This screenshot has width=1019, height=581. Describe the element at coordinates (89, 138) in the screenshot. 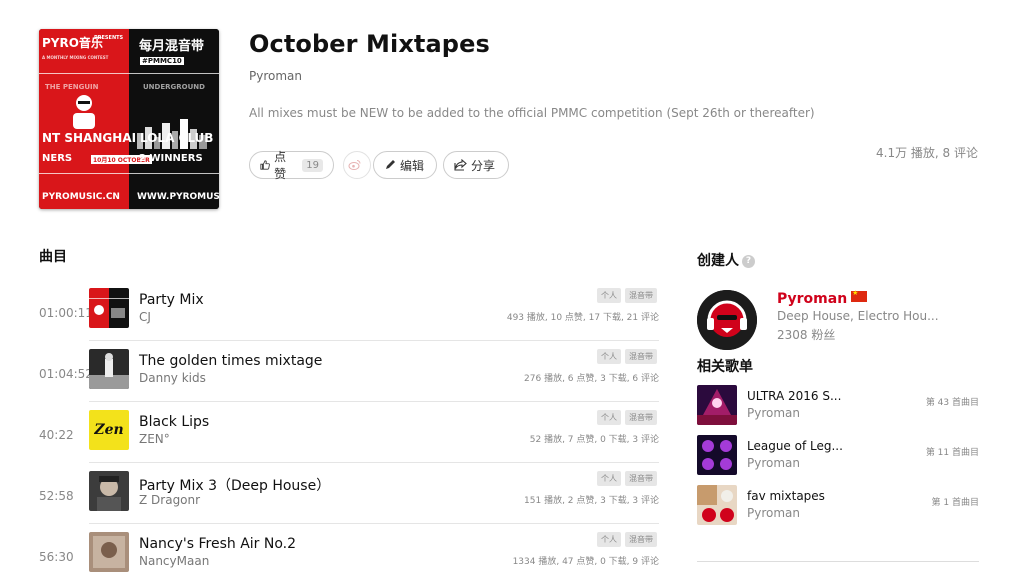

I see `cover-venue-left: NT SHANGHAI` at that location.